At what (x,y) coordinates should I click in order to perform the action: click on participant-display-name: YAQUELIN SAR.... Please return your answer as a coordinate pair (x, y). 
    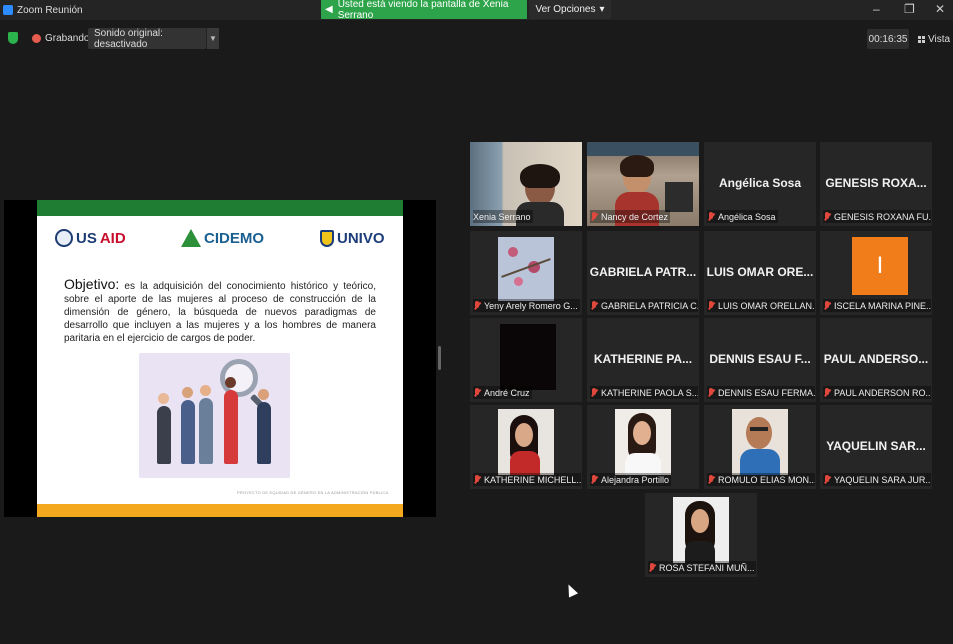
    Looking at the image, I should click on (876, 446).